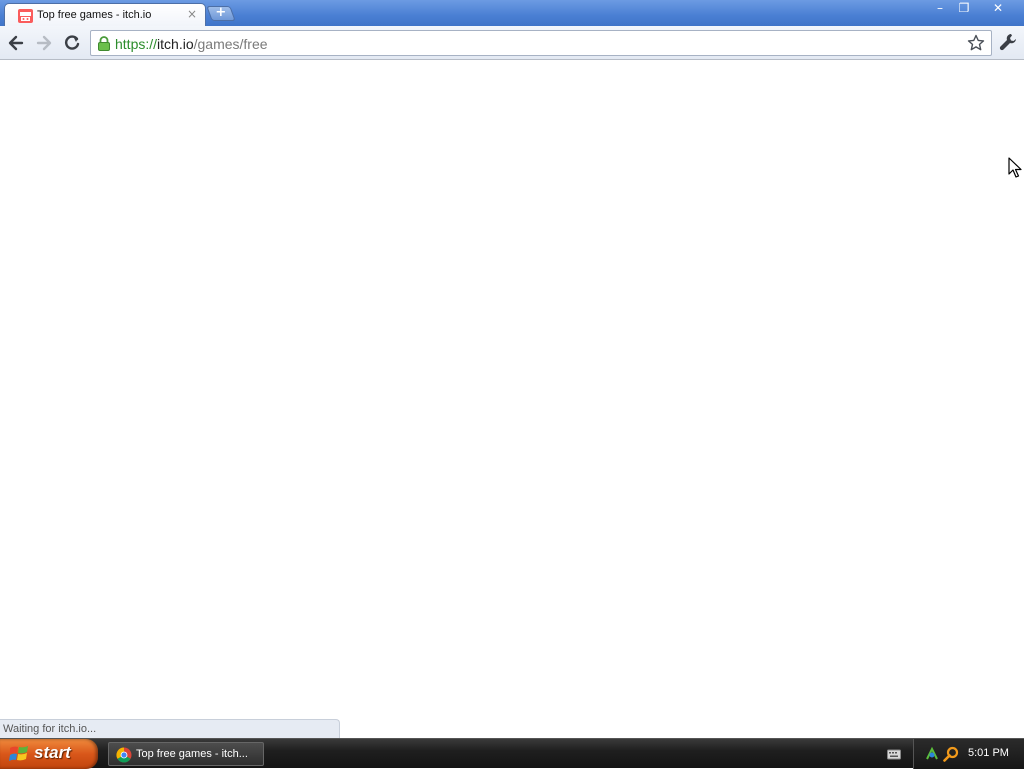 The image size is (1024, 769). What do you see at coordinates (104, 43) in the screenshot?
I see `lock-icon` at bounding box center [104, 43].